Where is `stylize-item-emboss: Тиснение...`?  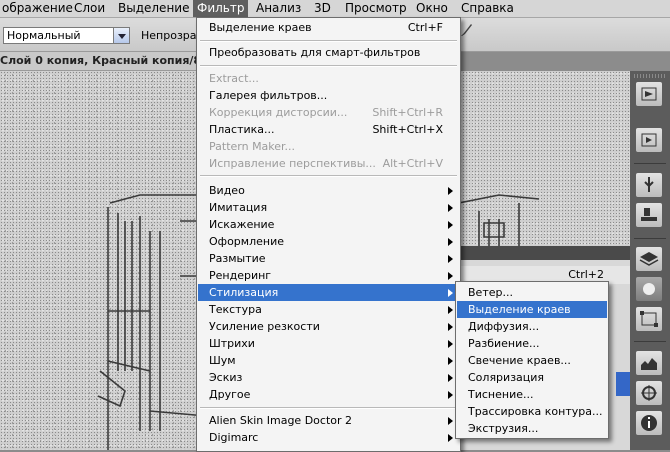
stylize-item-emboss: Тиснение... is located at coordinates (532, 394).